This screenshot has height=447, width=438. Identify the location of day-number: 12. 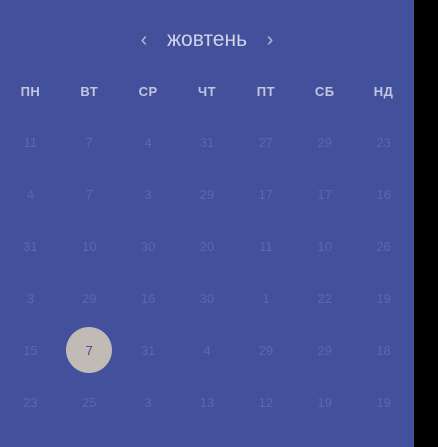
(266, 402).